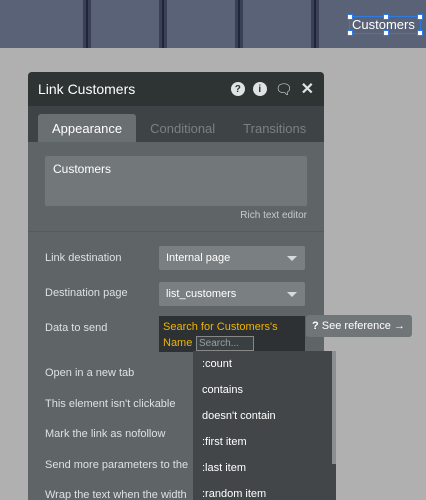  What do you see at coordinates (105, 434) in the screenshot?
I see `nofollow-label: Mark the link as nofollow` at bounding box center [105, 434].